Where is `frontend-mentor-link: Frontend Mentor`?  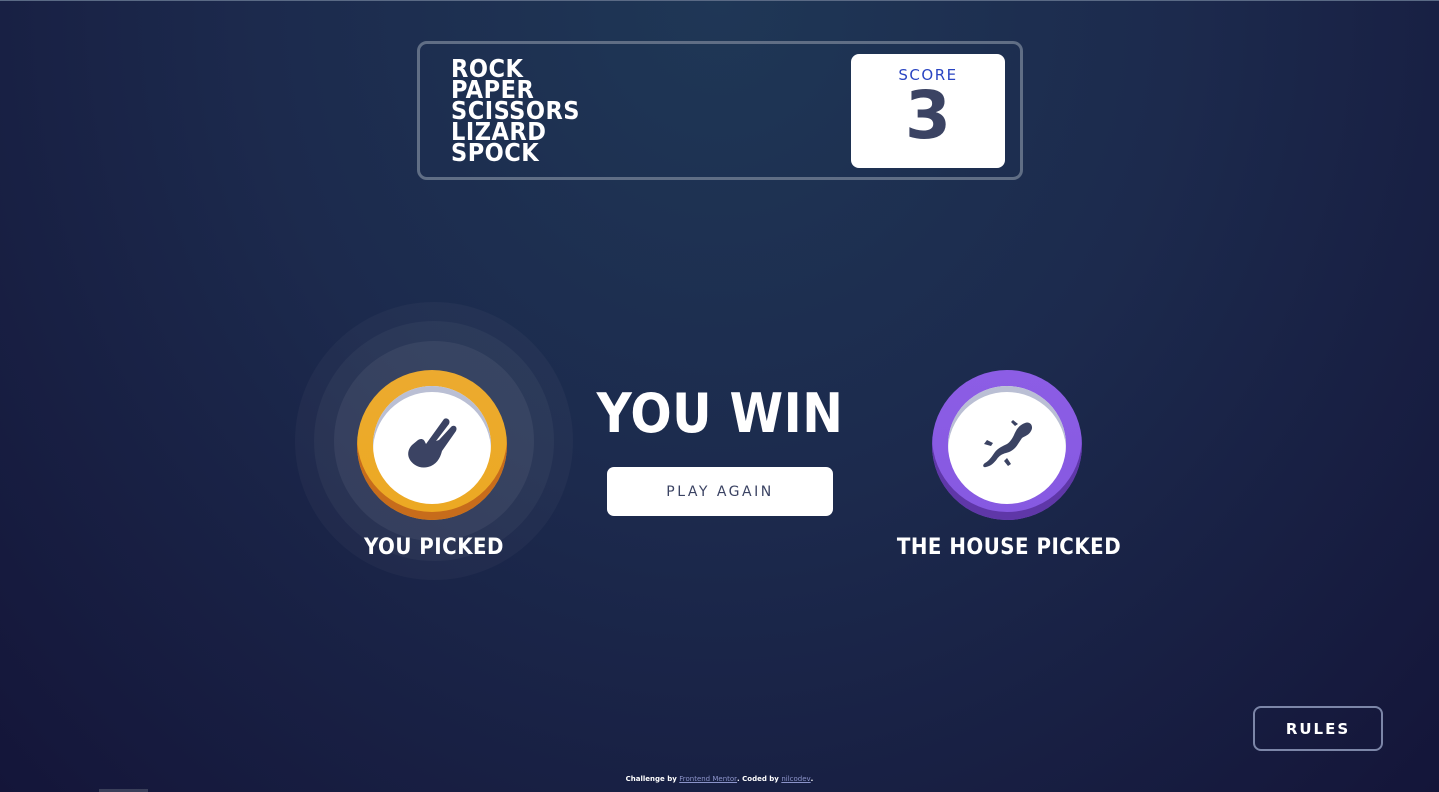
frontend-mentor-link: Frontend Mentor is located at coordinates (708, 779).